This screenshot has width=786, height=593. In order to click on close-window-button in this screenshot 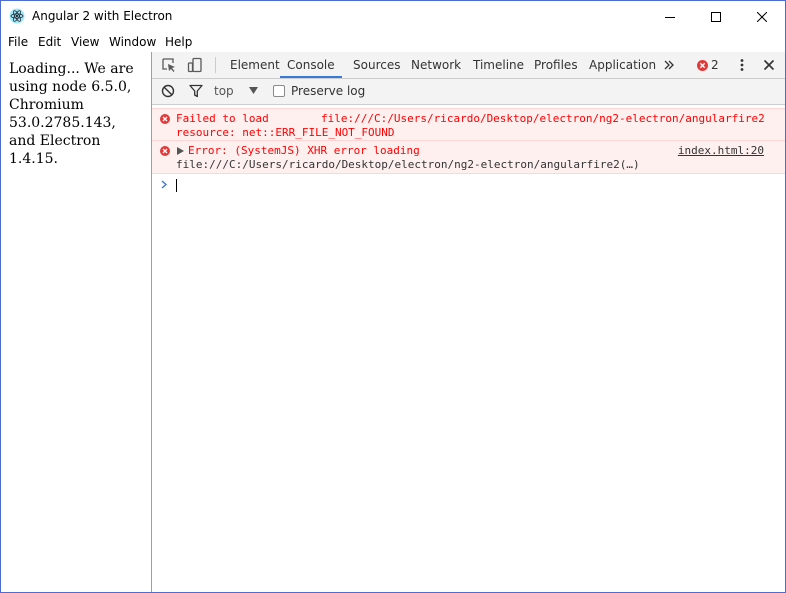, I will do `click(762, 16)`.